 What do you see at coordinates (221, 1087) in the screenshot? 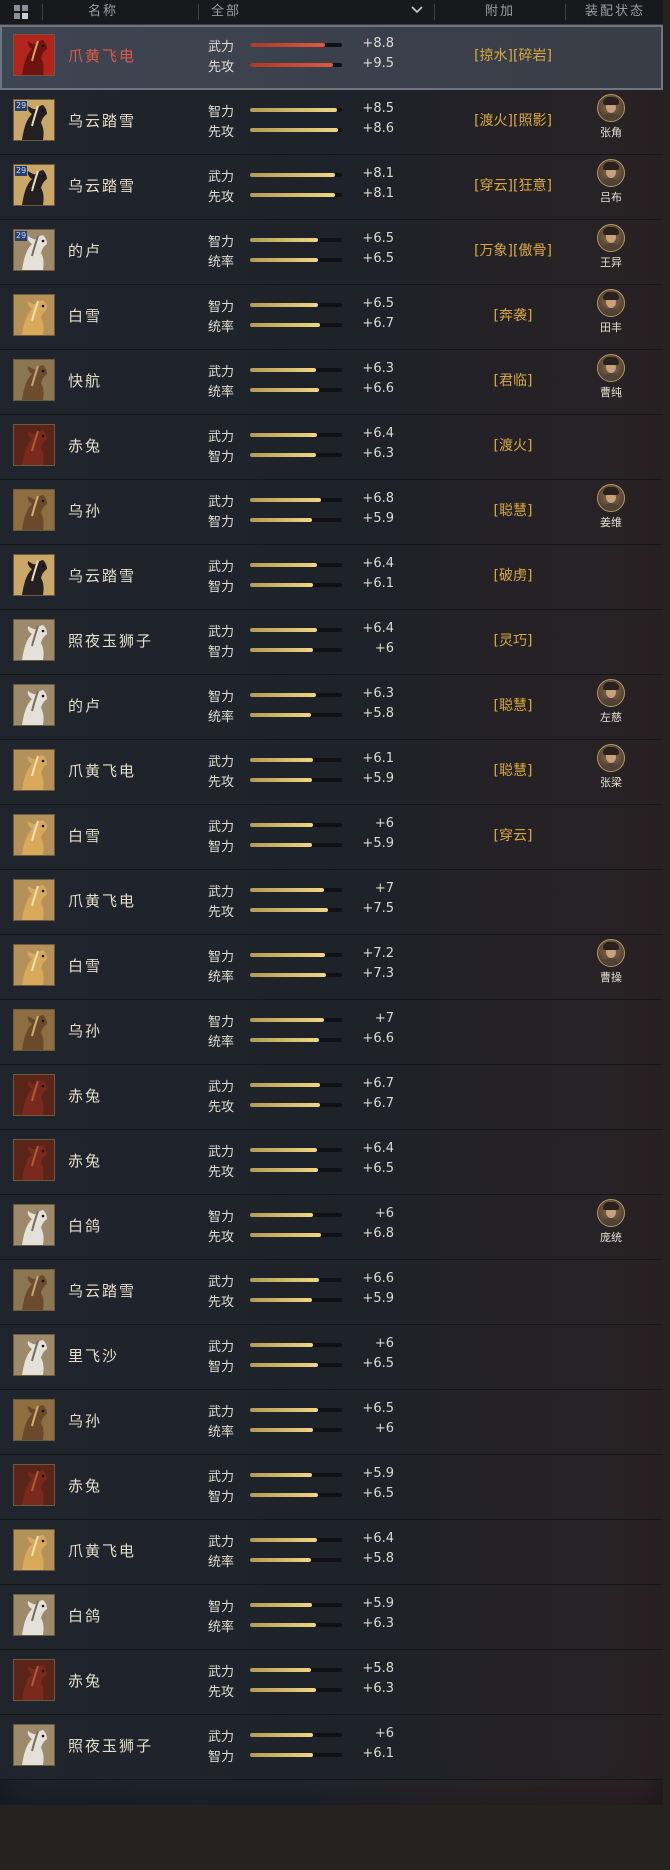
I see `stat-label: 武力` at bounding box center [221, 1087].